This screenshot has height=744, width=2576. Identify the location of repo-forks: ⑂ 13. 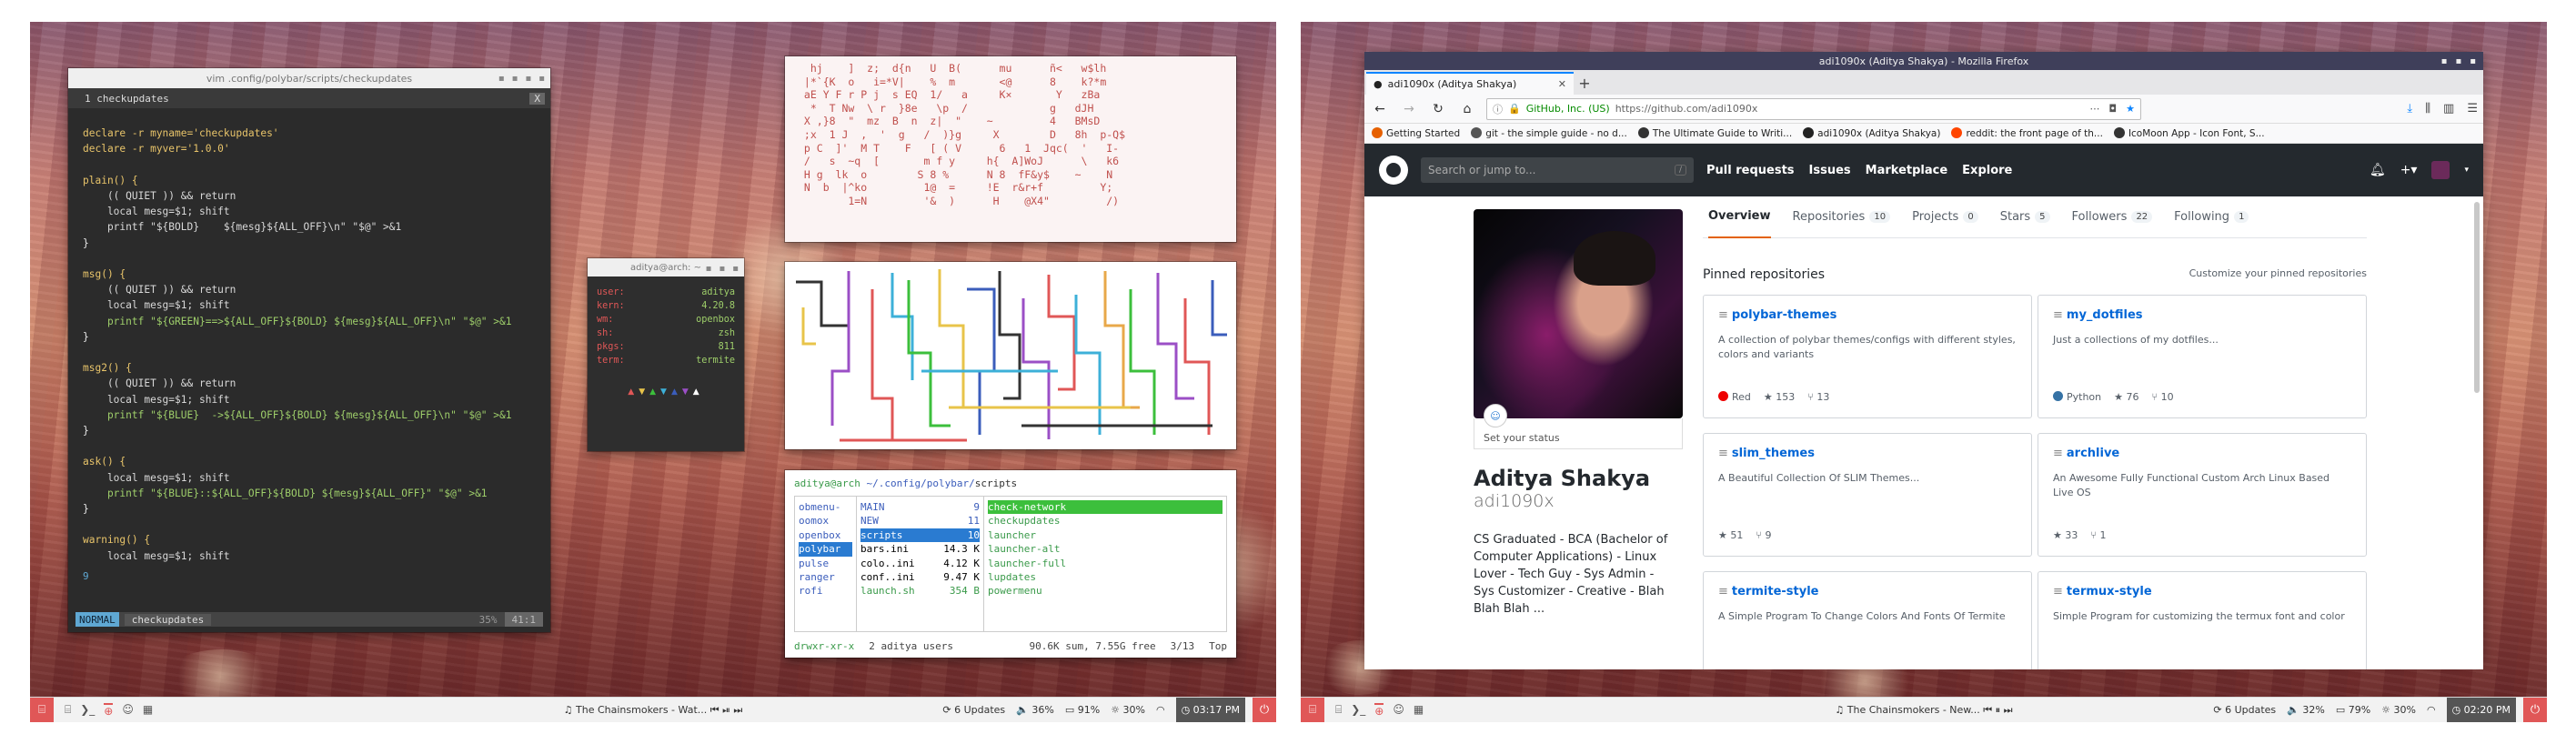
(1818, 397).